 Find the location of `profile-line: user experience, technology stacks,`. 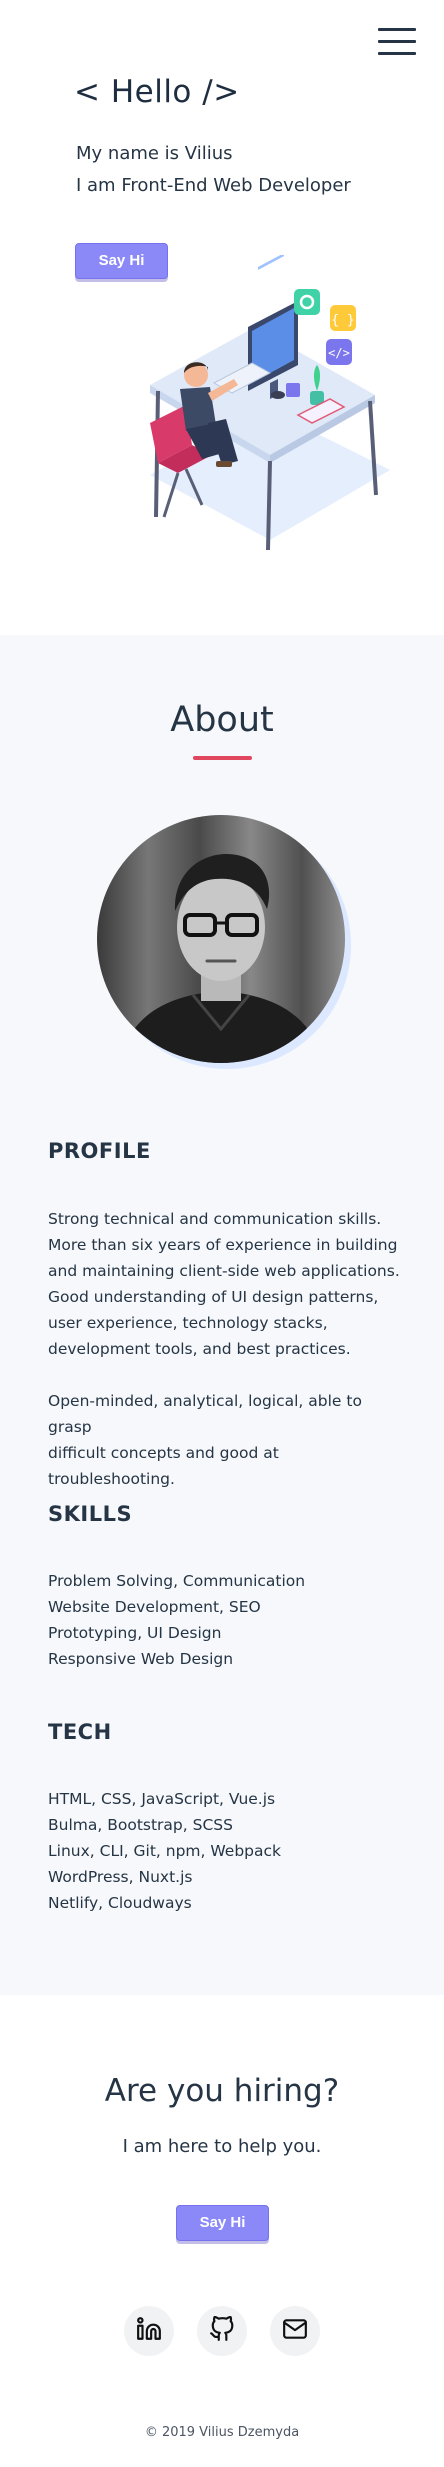

profile-line: user experience, technology stacks, is located at coordinates (188, 1323).